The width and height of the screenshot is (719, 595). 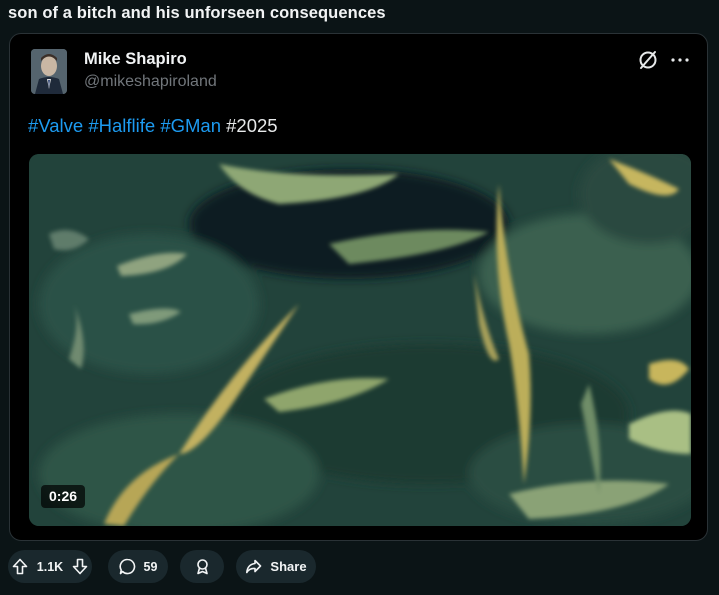 I want to click on more-dots-icon, so click(x=680, y=60).